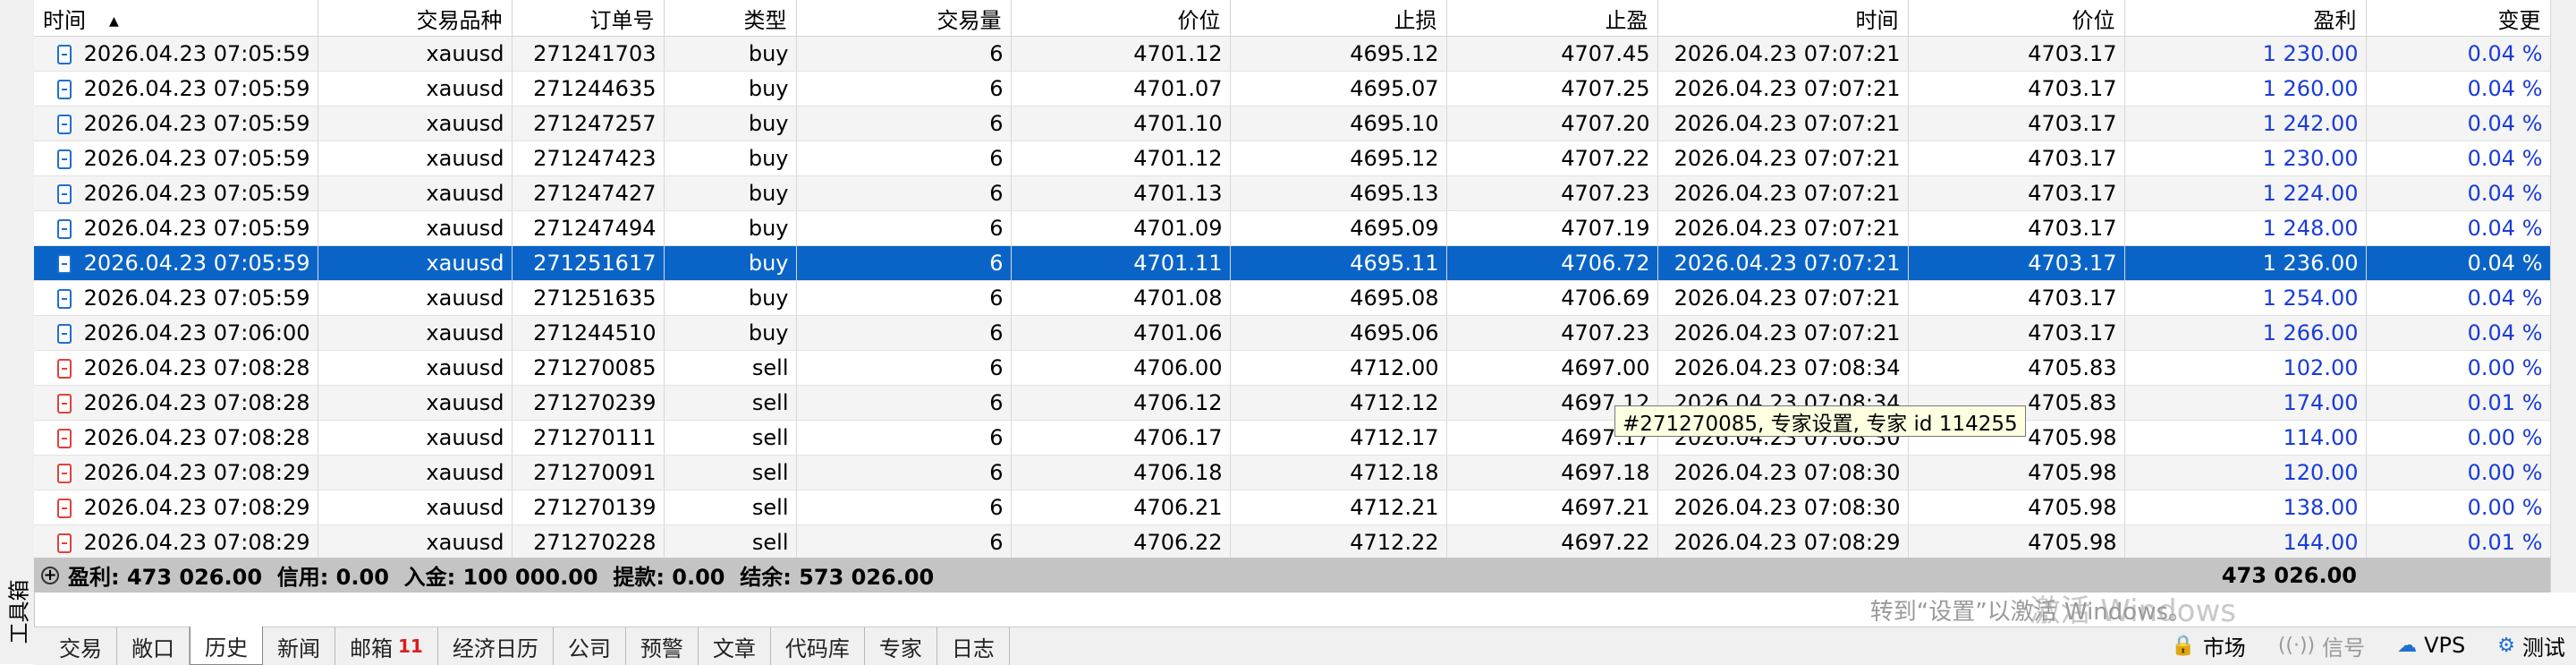  I want to click on column-header-label: 变更, so click(2519, 20).